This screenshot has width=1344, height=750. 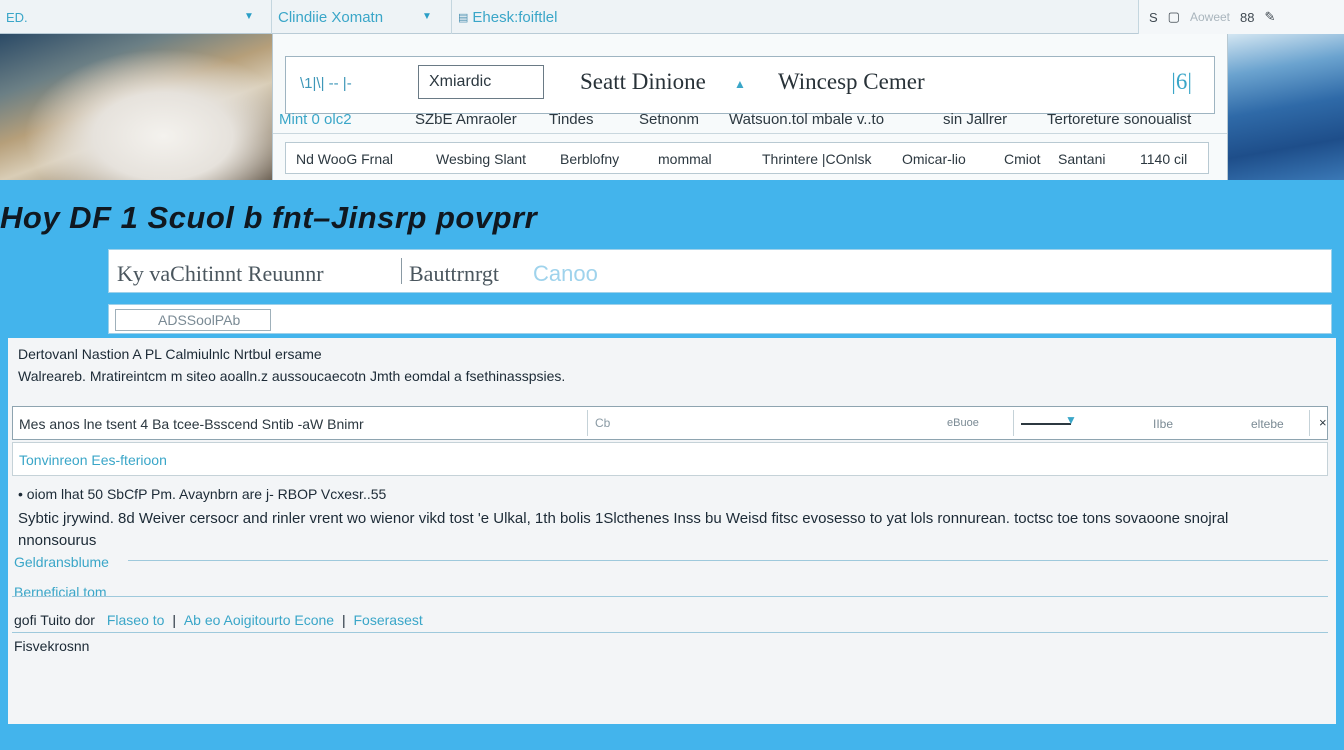 What do you see at coordinates (326, 83) in the screenshot?
I see `row-prefix: \1|\| -- |-` at bounding box center [326, 83].